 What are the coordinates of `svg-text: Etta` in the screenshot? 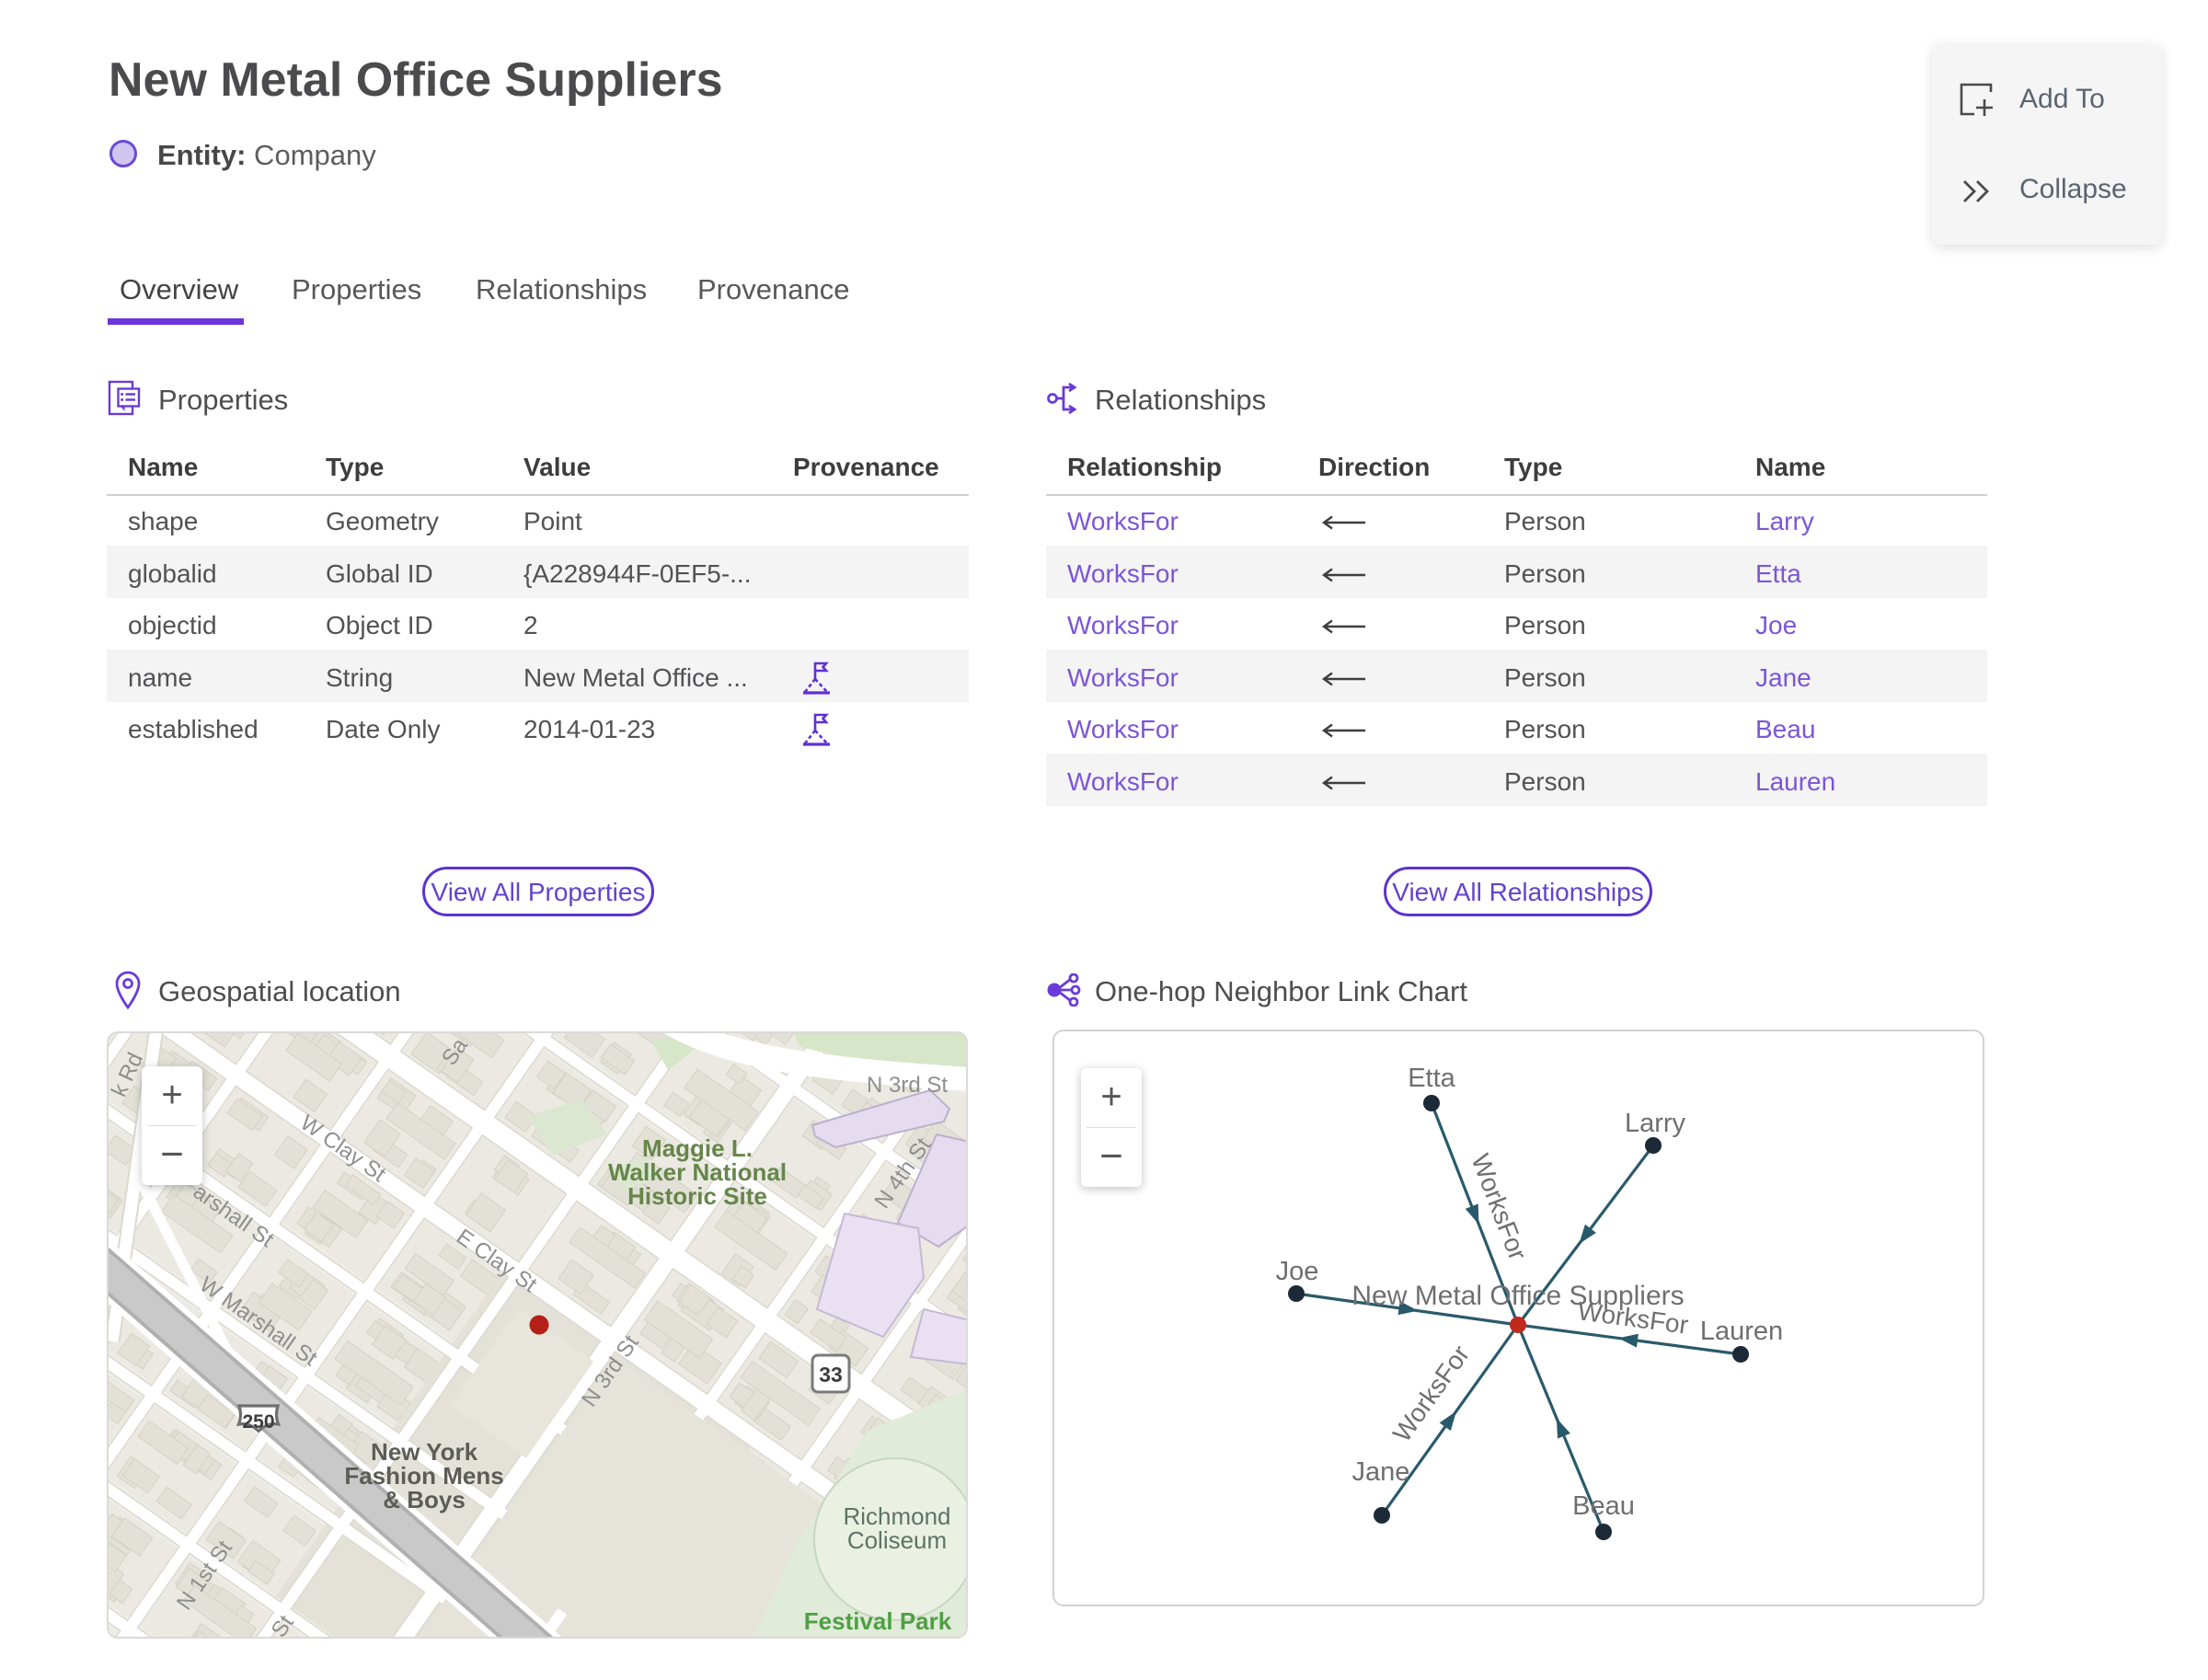 It's located at (1431, 1078).